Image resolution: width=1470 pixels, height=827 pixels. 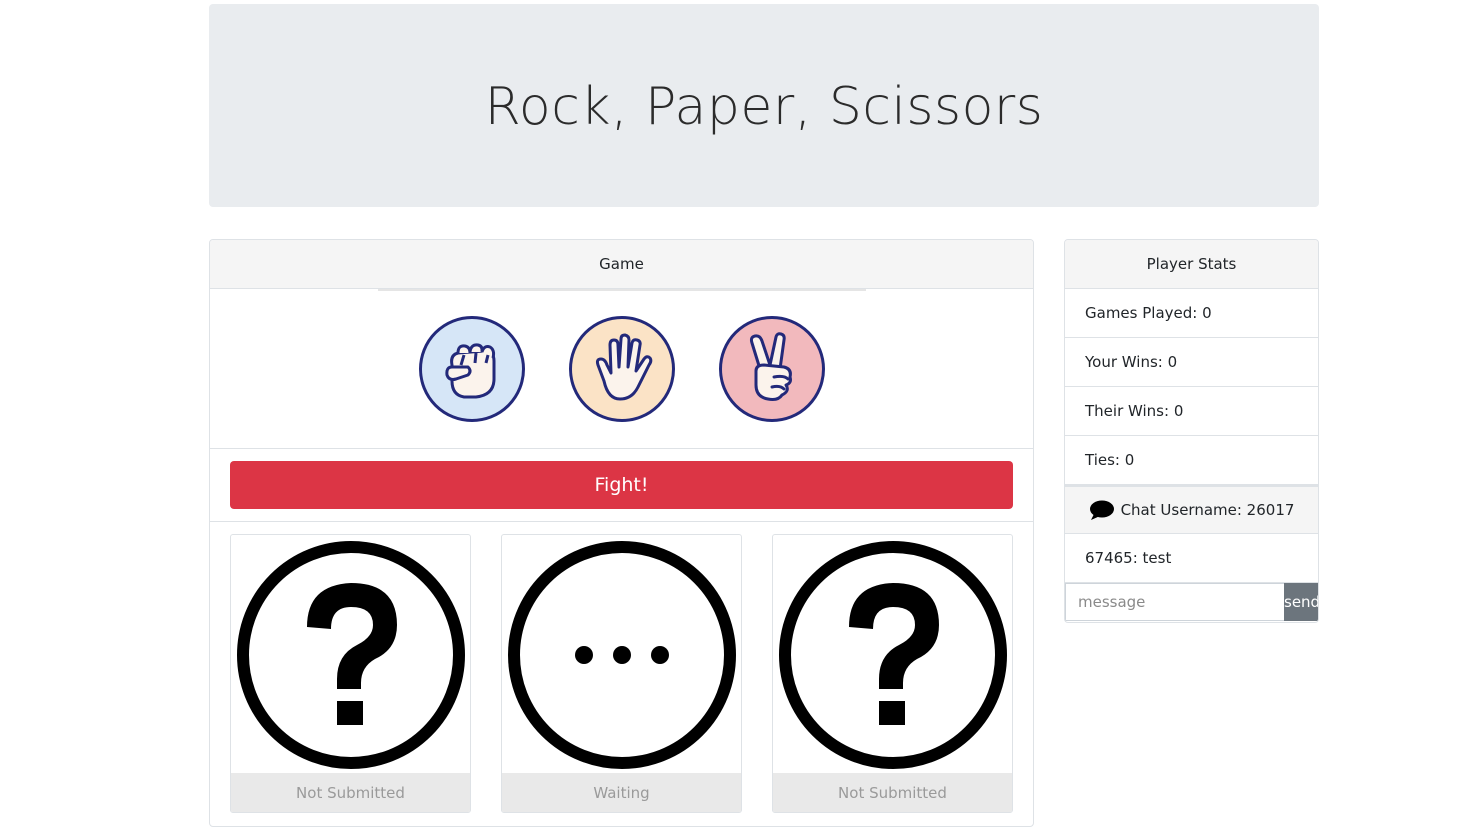 I want to click on opponent-result-card: Not Submitted, so click(x=892, y=673).